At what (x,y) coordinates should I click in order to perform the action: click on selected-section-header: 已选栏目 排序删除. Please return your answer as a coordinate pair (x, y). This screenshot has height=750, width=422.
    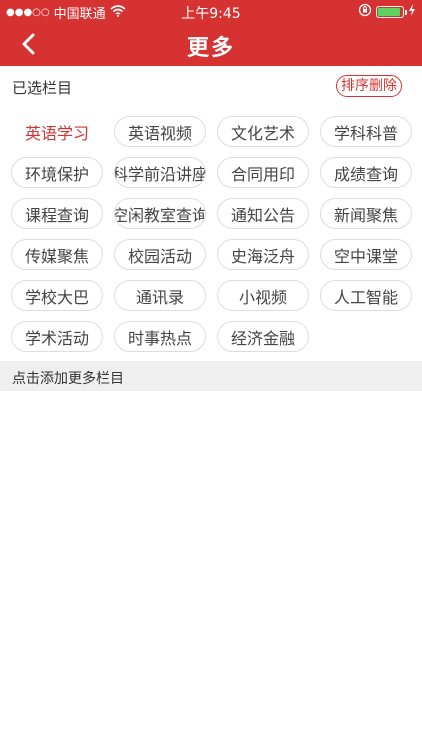
    Looking at the image, I should click on (211, 86).